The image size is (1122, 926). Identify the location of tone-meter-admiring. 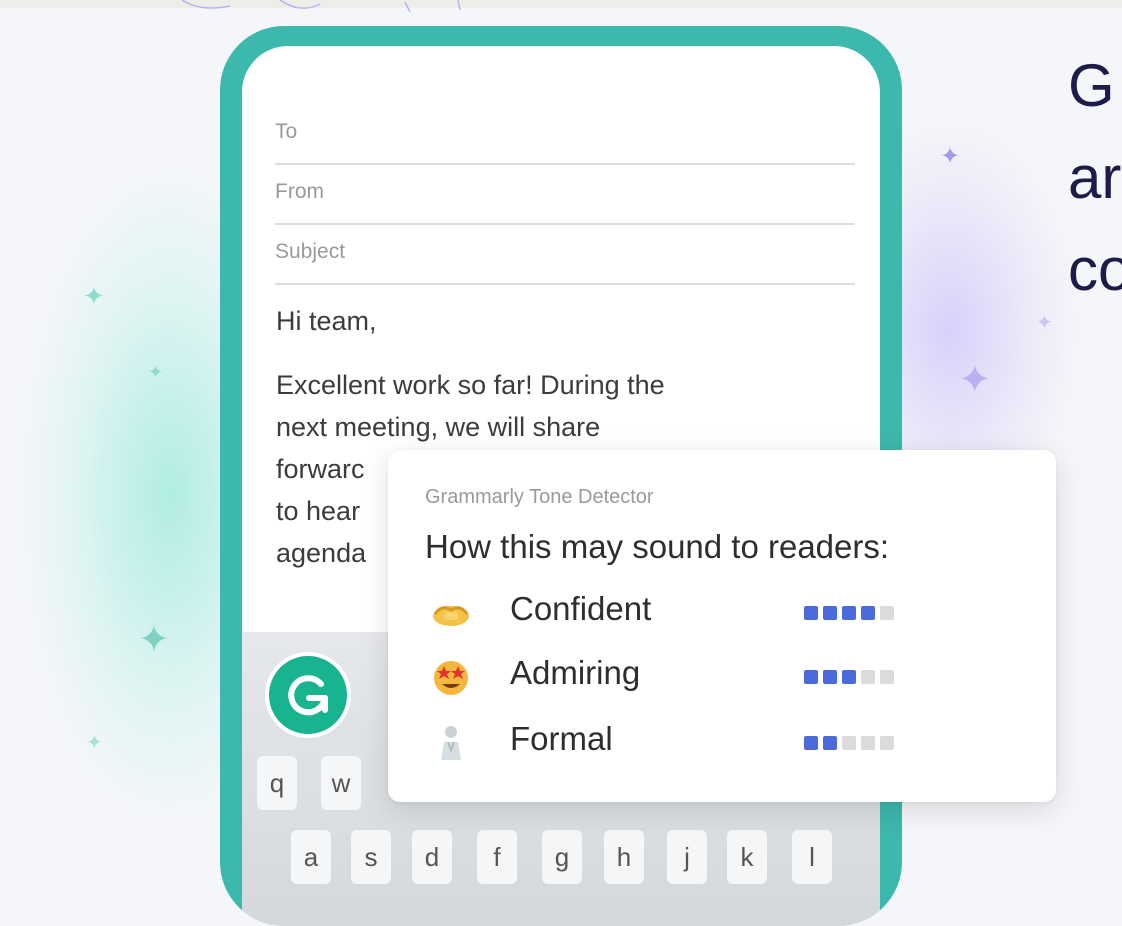
(849, 677).